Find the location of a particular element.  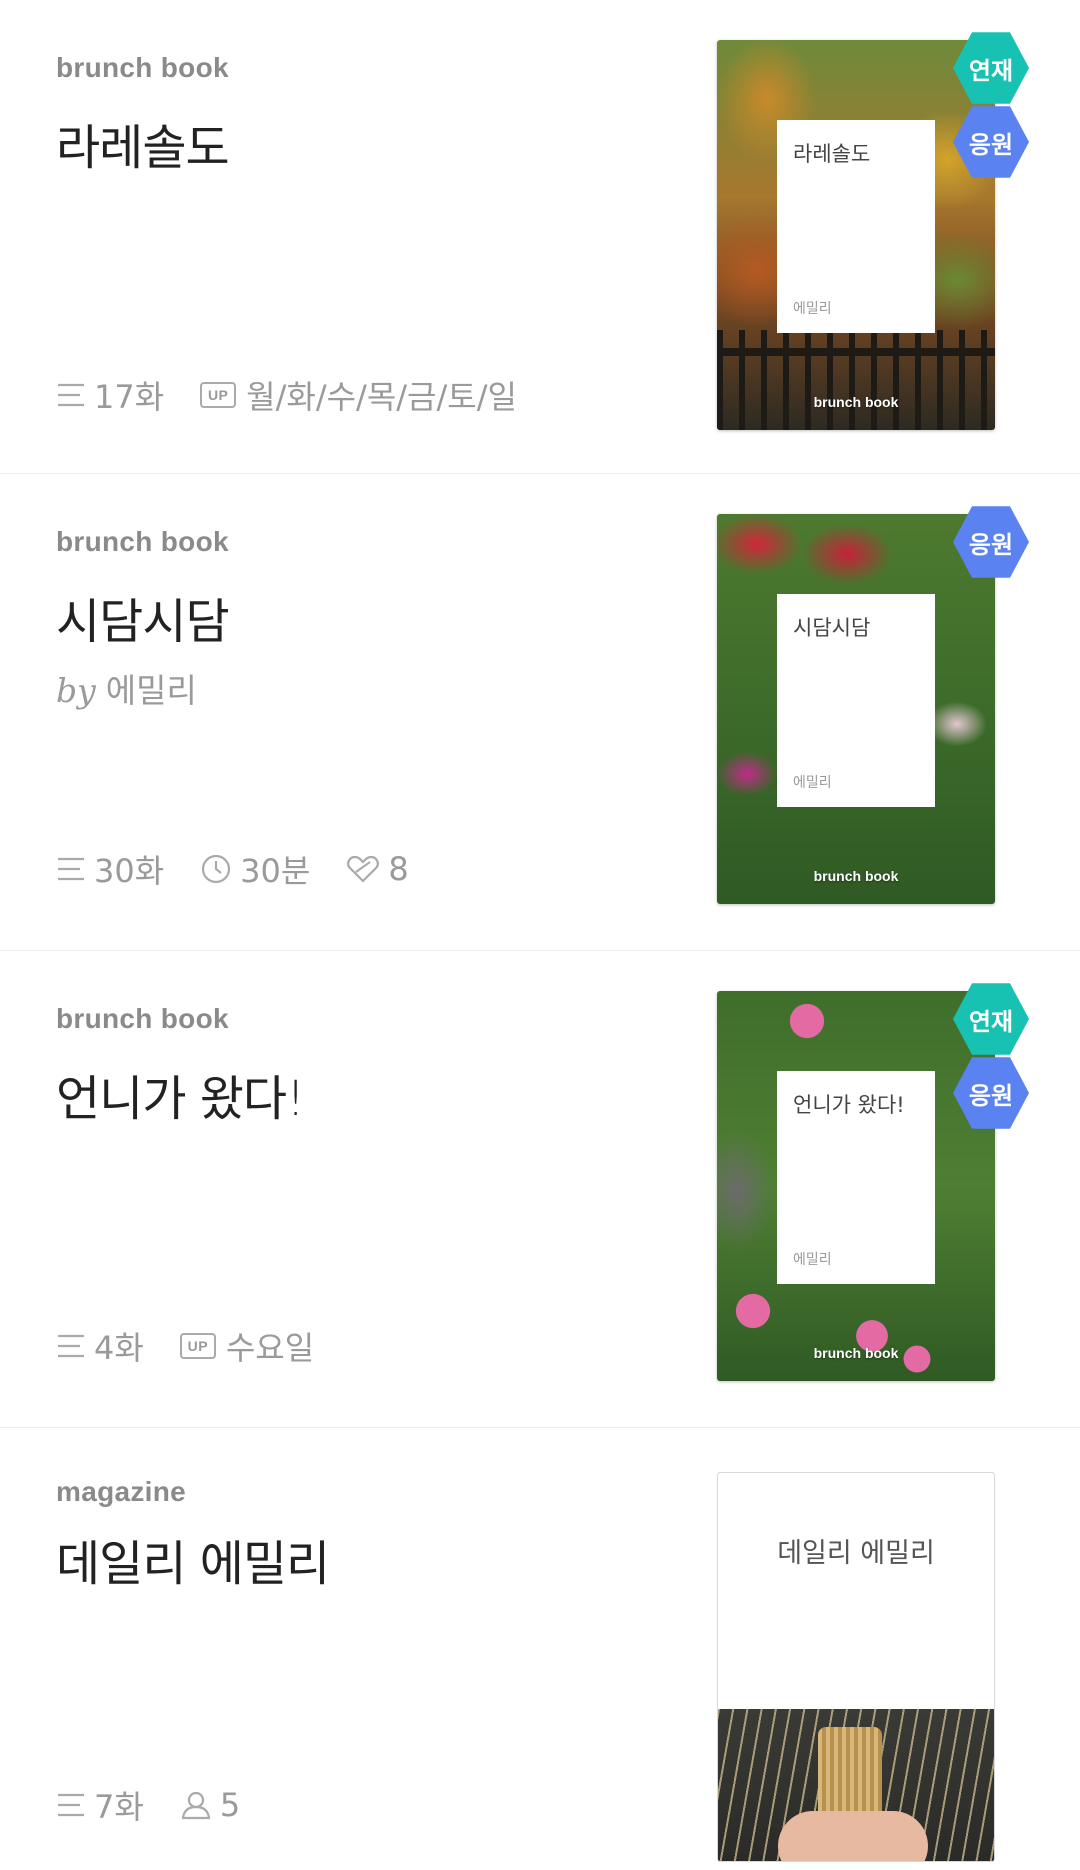

hand-image is located at coordinates (853, 1836).